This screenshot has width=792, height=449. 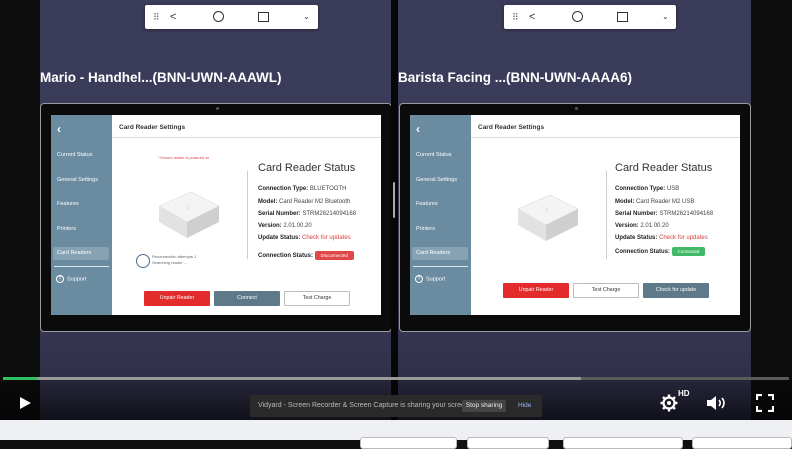 I want to click on progress-buffered, so click(x=292, y=378).